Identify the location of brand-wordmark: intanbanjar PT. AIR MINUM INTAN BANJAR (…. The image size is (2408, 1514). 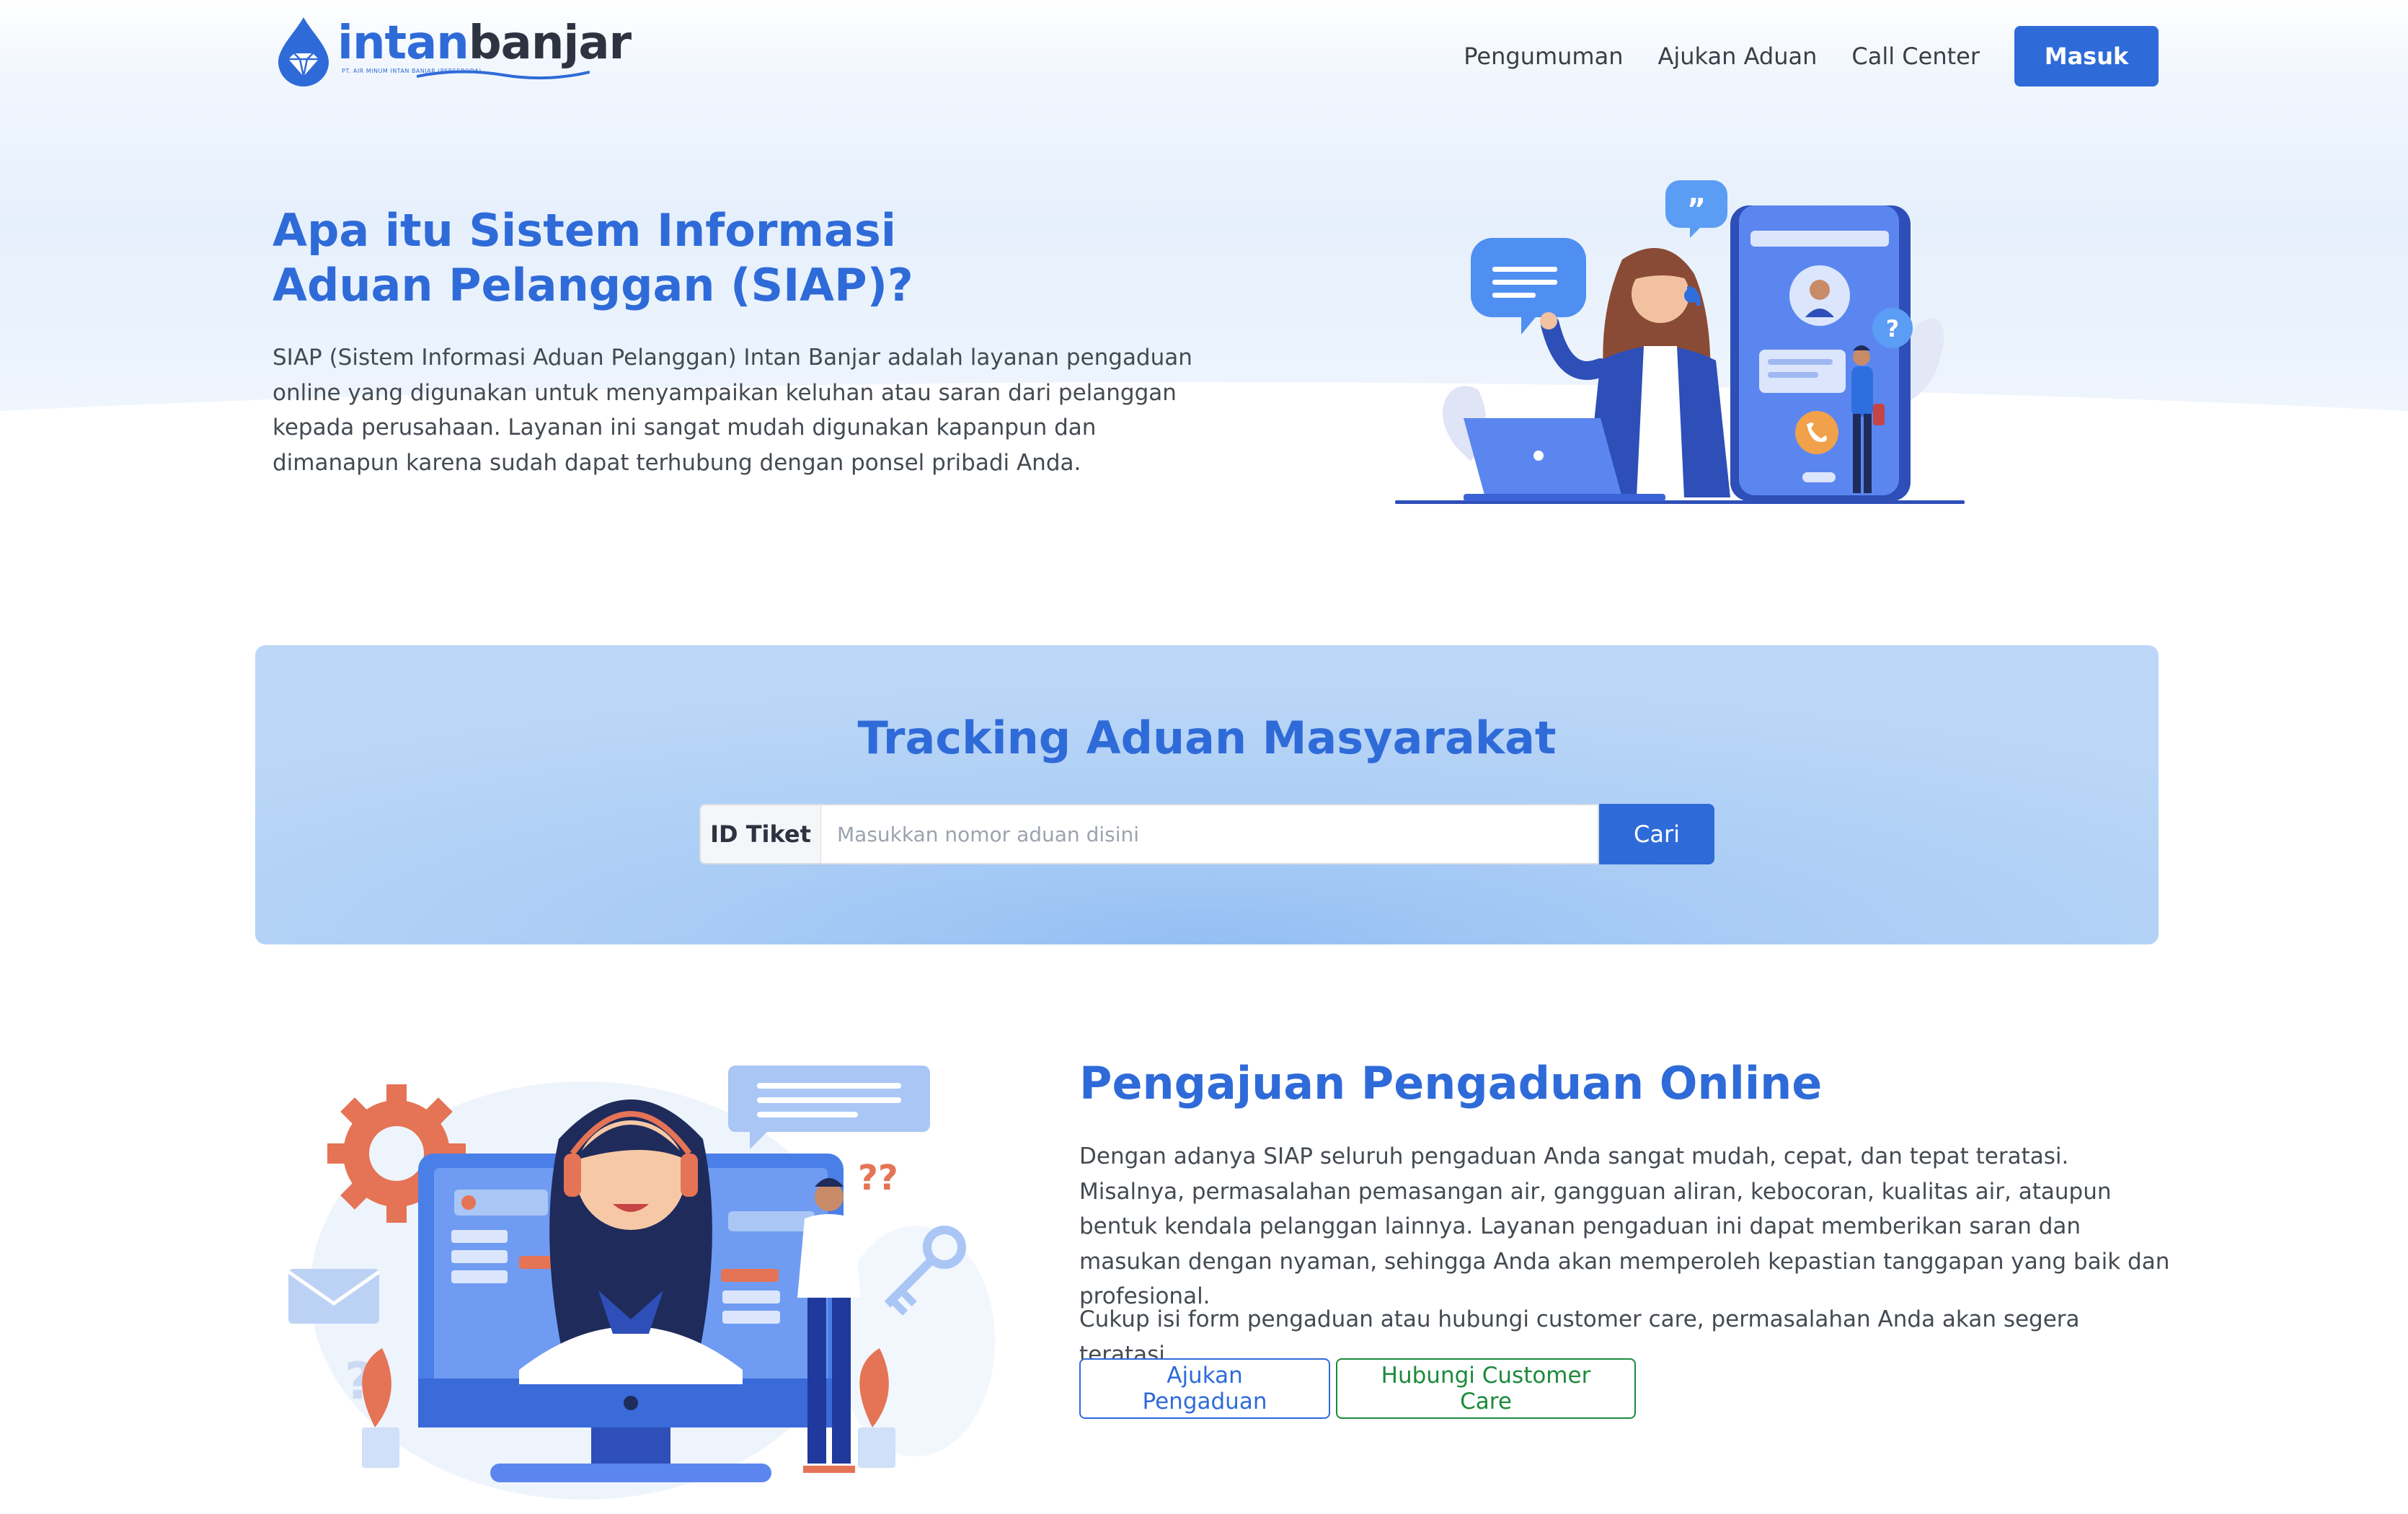
(484, 52).